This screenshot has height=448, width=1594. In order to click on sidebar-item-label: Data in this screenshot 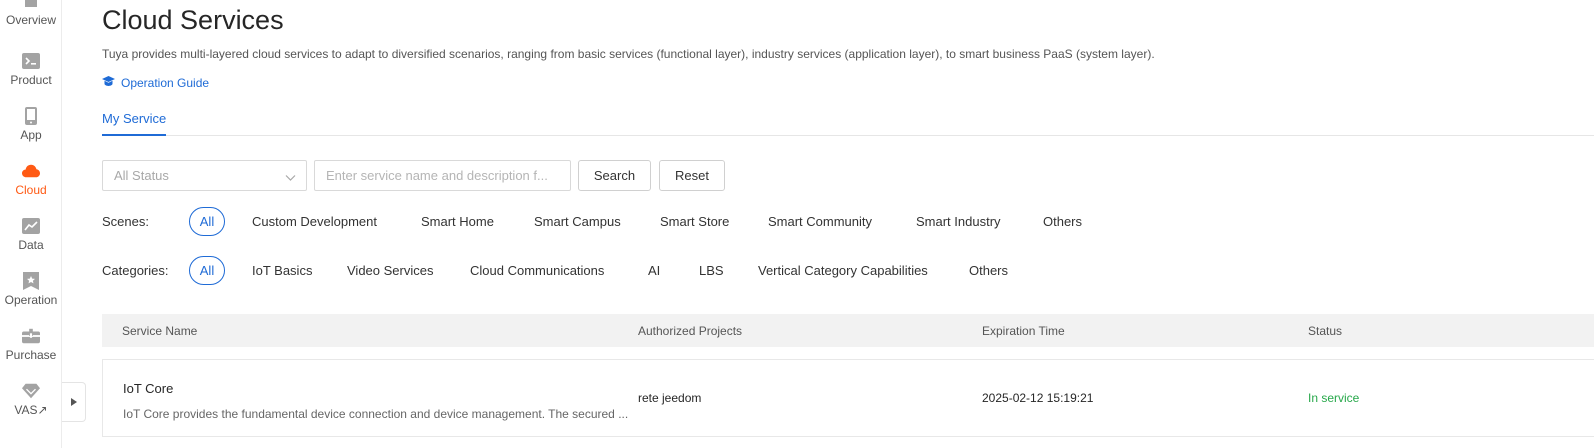, I will do `click(31, 245)`.